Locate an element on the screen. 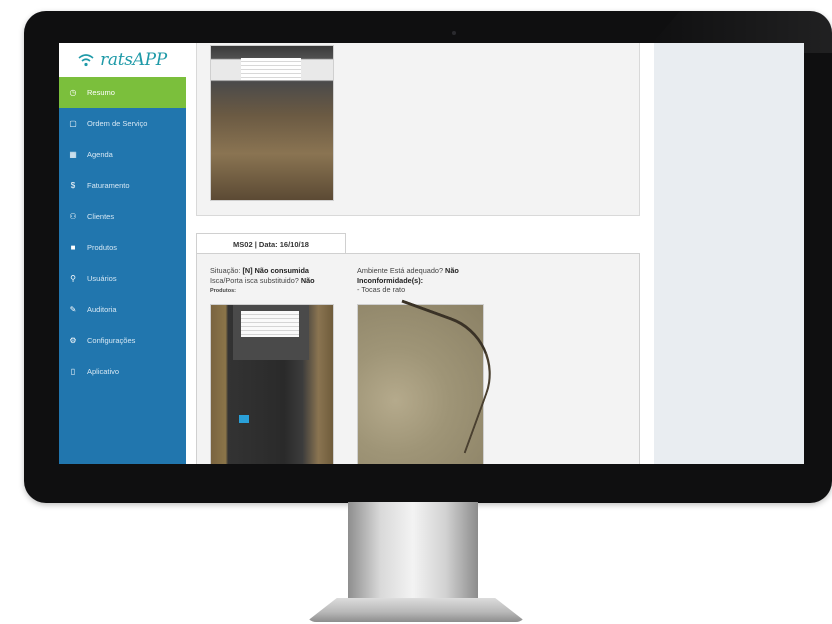 This screenshot has height=624, width=832. sidebar-item-label: Aplicativo is located at coordinates (103, 371).